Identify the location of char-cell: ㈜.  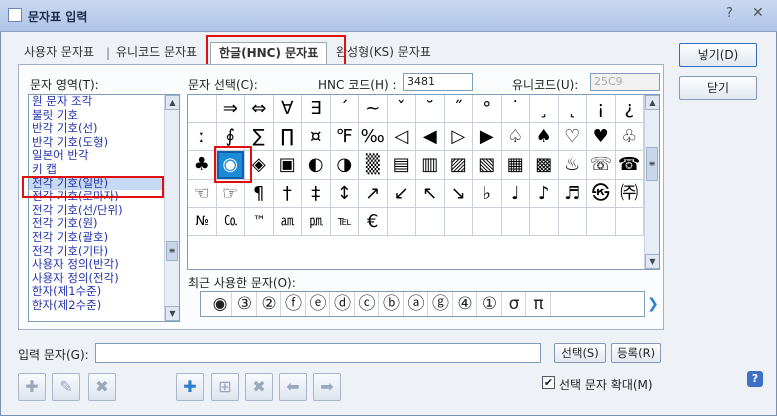
(629, 193).